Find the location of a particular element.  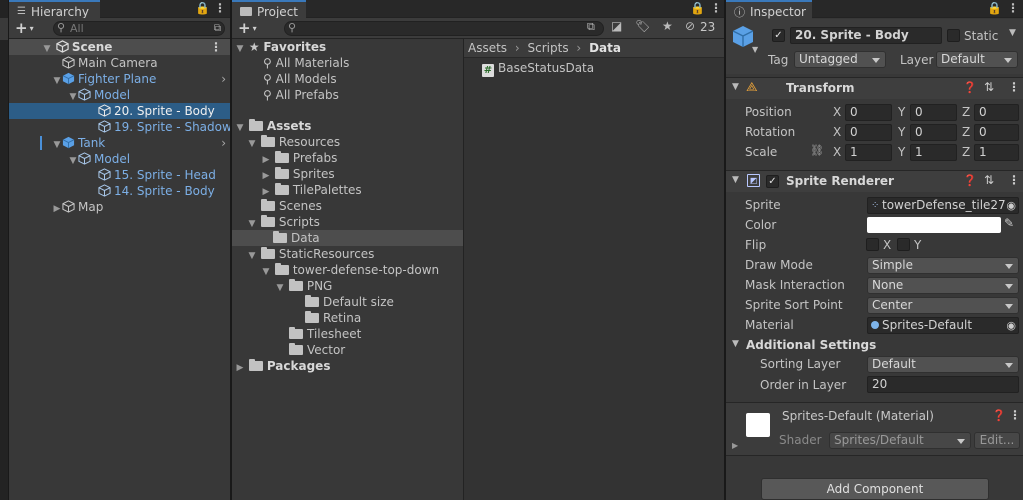

flip-y-checkbox is located at coordinates (903, 244).